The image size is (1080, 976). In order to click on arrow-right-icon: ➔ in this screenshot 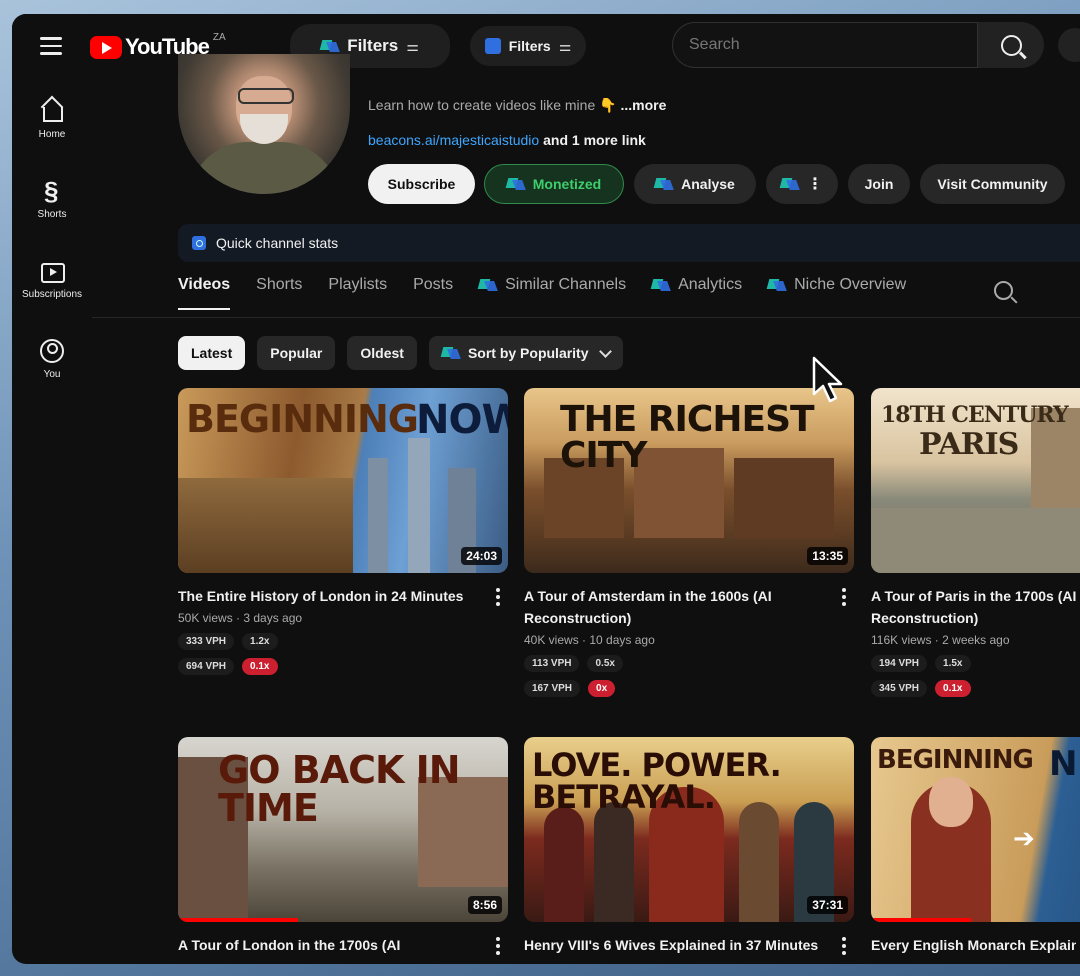, I will do `click(1024, 838)`.